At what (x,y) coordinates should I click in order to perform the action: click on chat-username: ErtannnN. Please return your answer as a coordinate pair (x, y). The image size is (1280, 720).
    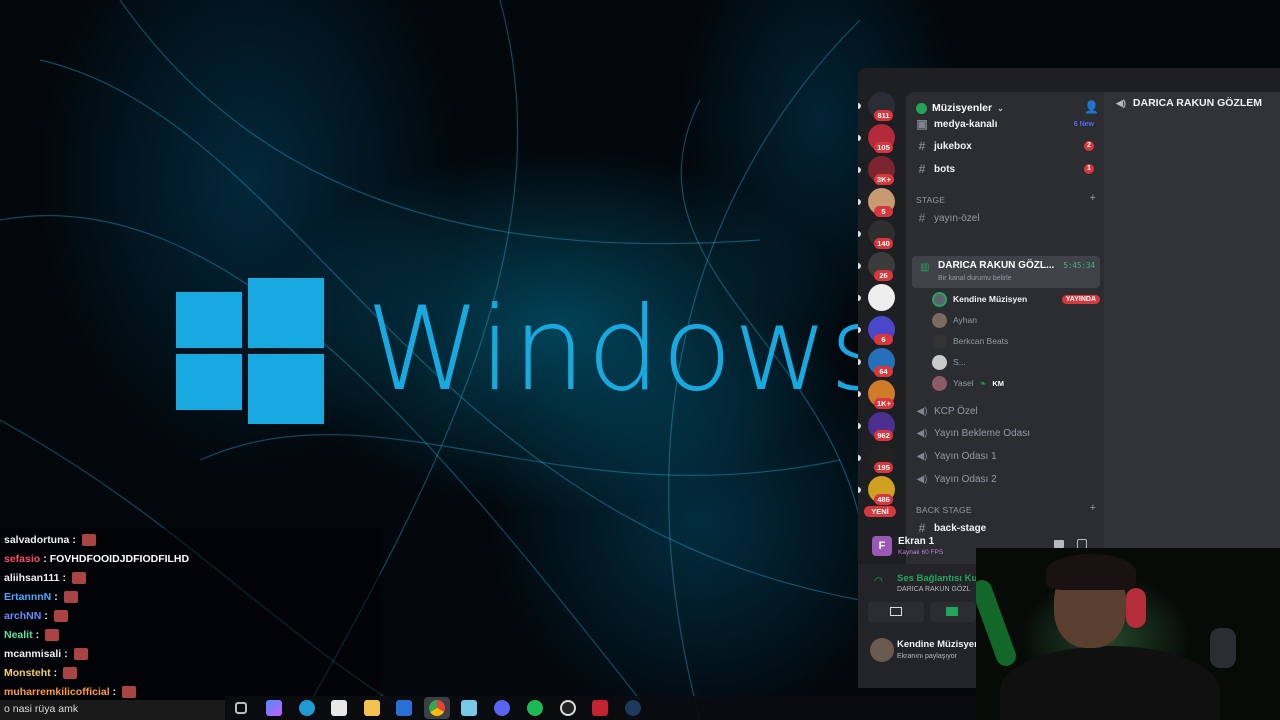
    Looking at the image, I should click on (27, 597).